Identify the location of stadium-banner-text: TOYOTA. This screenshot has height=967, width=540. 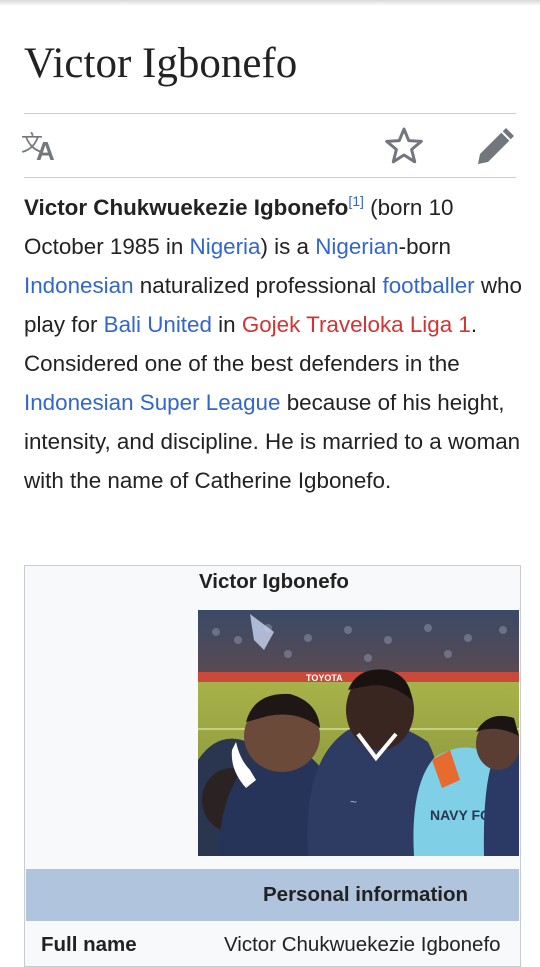
(324, 678).